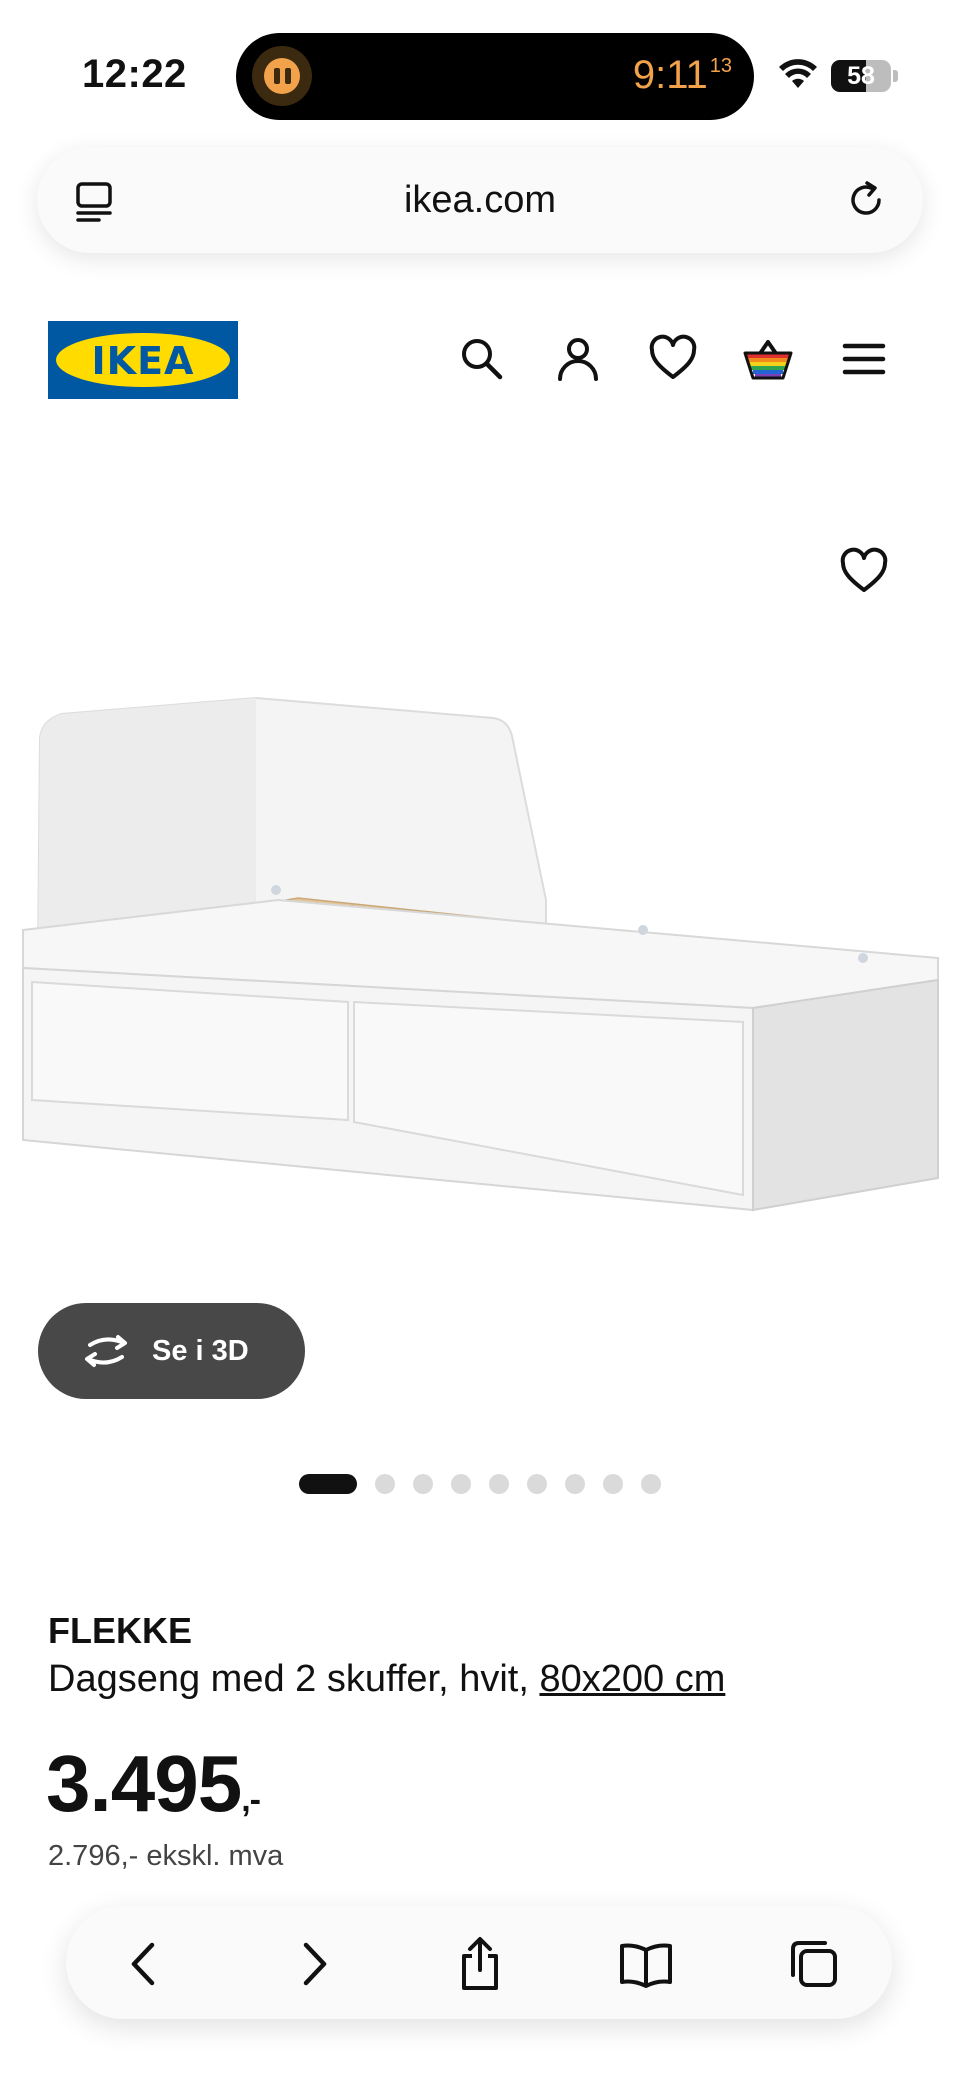 The width and height of the screenshot is (960, 2087). I want to click on tabs-icon, so click(814, 1964).